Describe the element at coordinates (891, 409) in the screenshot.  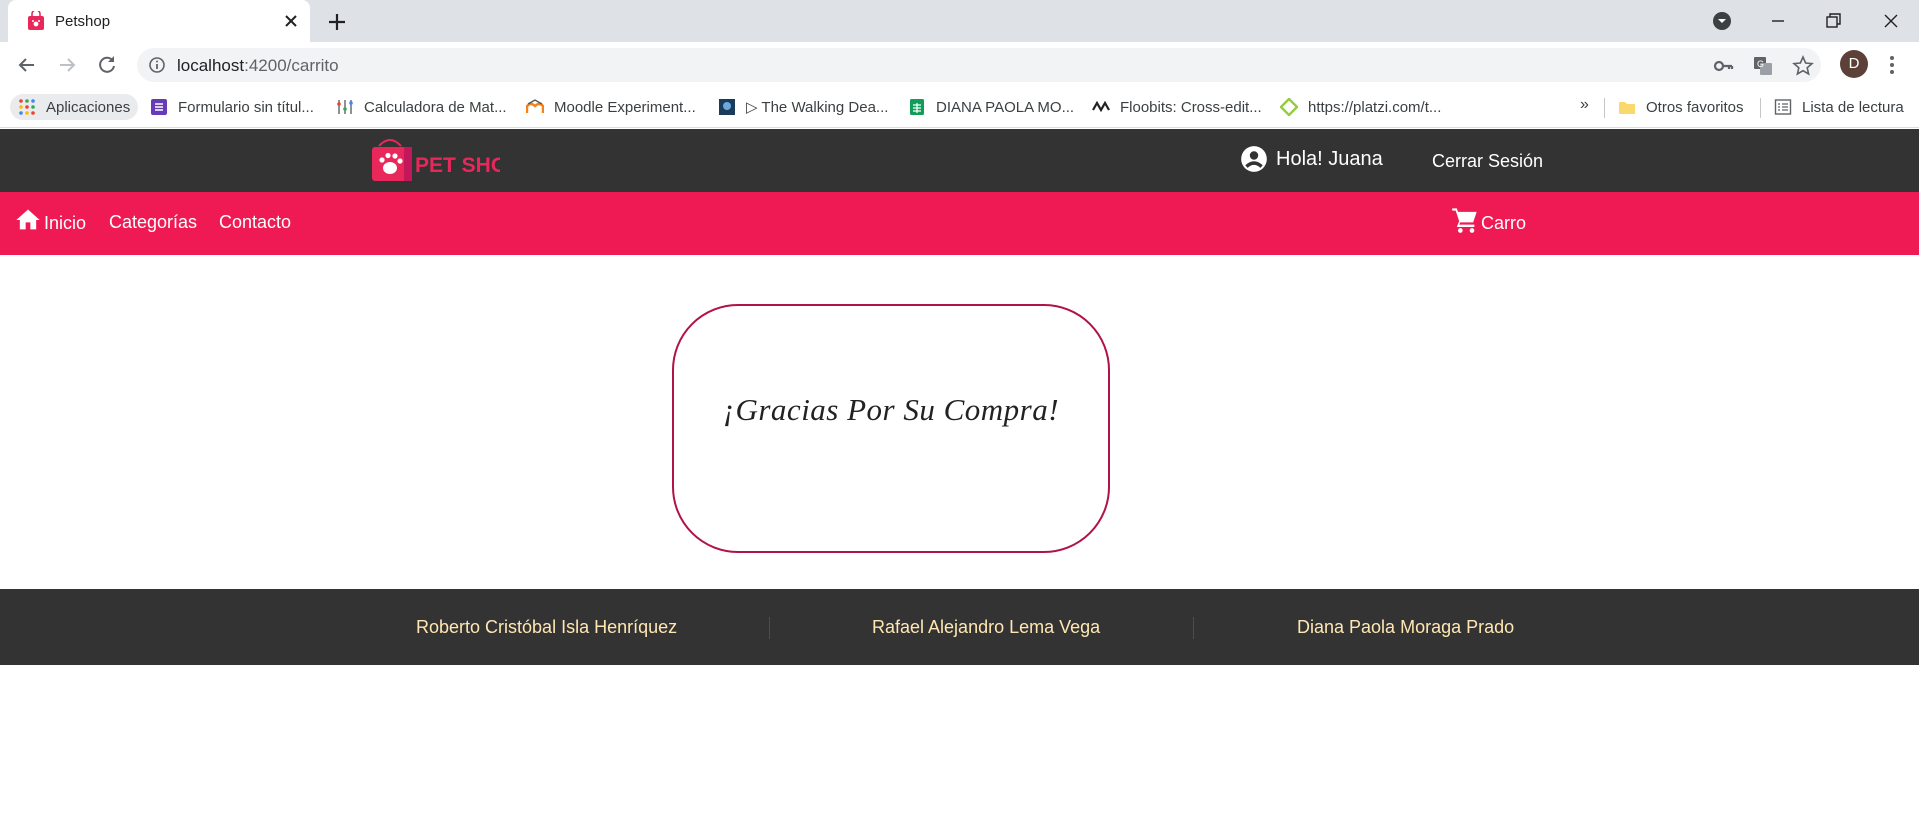
I see `thanks-message: ¡Gracias Por Su Compra!` at that location.